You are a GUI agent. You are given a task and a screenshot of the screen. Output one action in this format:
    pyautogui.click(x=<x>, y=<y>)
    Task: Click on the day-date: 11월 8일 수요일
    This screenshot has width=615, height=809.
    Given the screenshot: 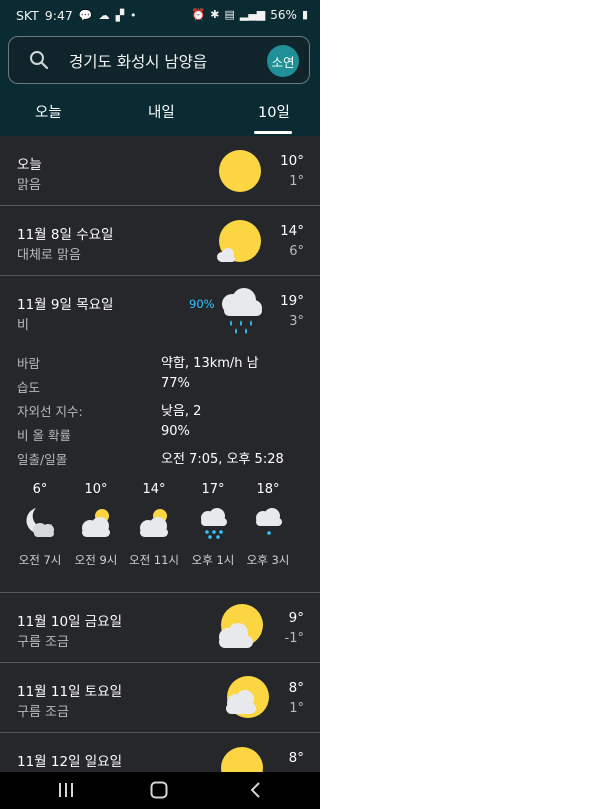 What is the action you would take?
    pyautogui.click(x=65, y=235)
    